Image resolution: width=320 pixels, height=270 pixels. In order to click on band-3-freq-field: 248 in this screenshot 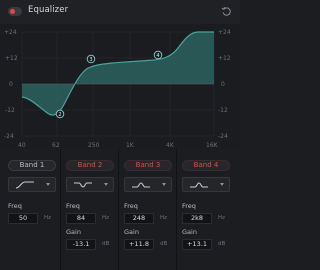, I will do `click(139, 218)`.